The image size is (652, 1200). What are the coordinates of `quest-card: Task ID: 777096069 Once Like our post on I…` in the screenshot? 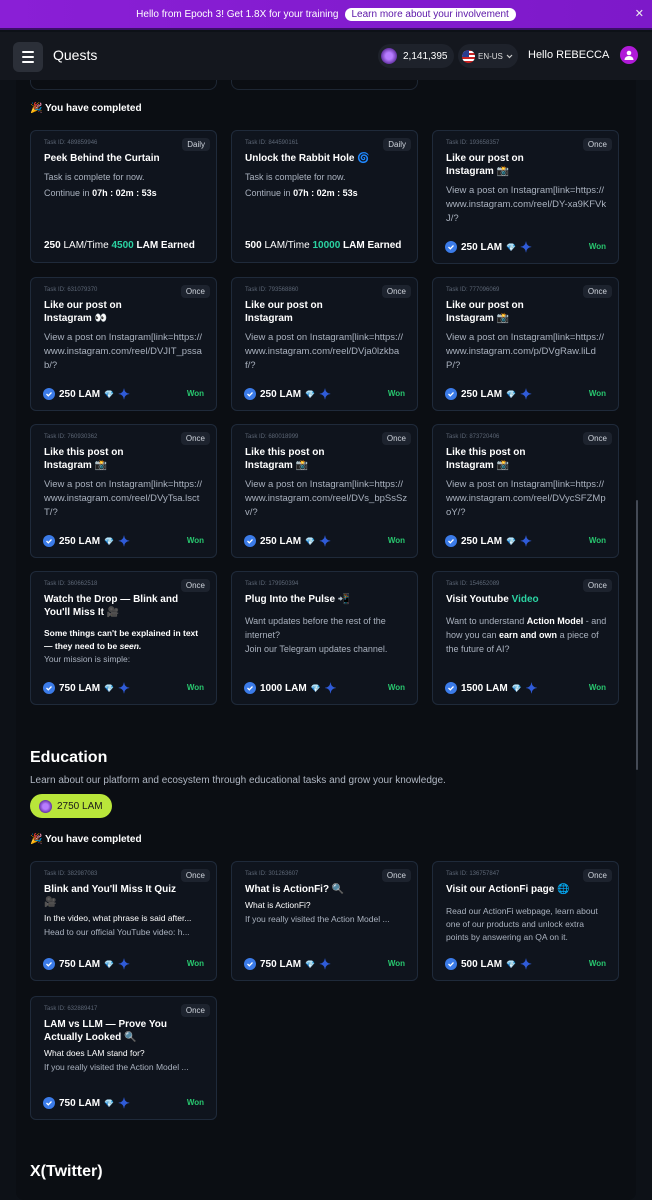 It's located at (525, 344).